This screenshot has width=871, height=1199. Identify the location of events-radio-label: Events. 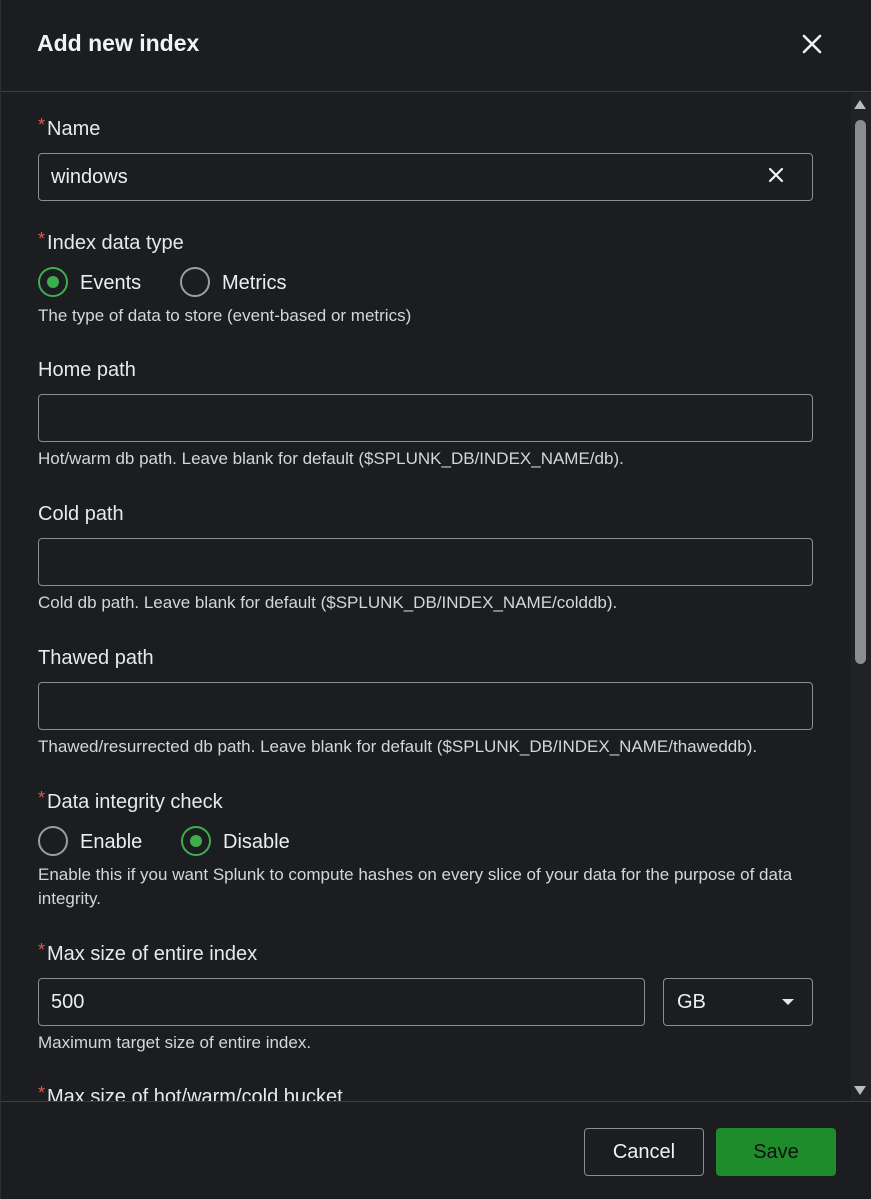
(110, 283).